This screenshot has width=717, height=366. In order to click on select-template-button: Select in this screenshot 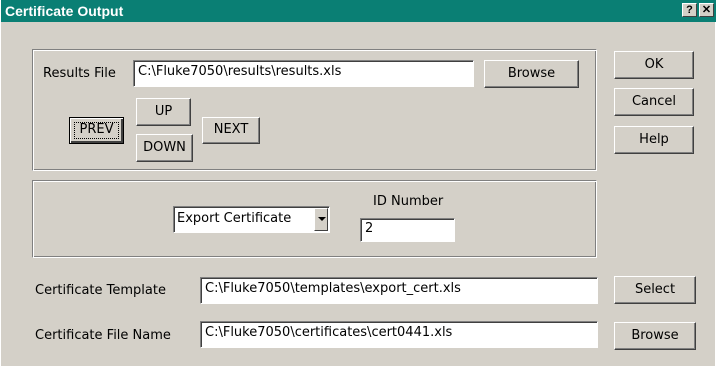, I will do `click(655, 290)`.